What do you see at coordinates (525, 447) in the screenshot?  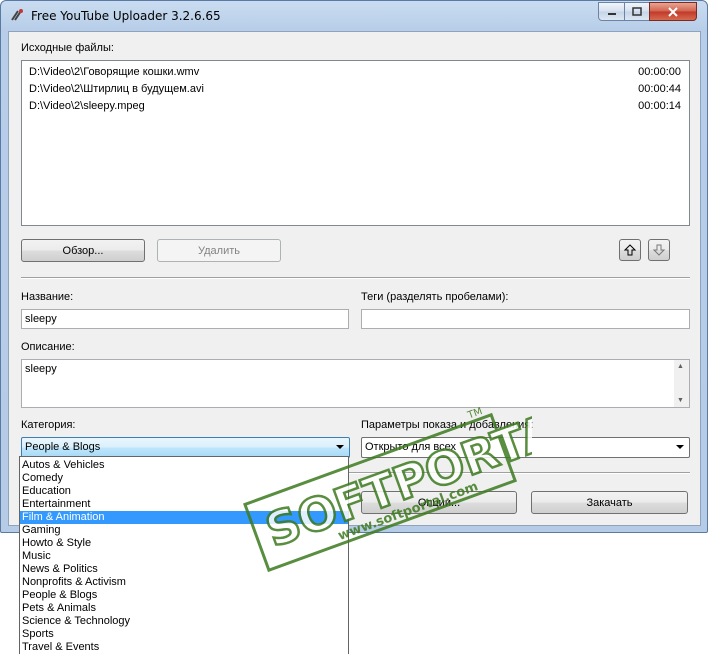 I see `privacy-select: Открыто для всех` at bounding box center [525, 447].